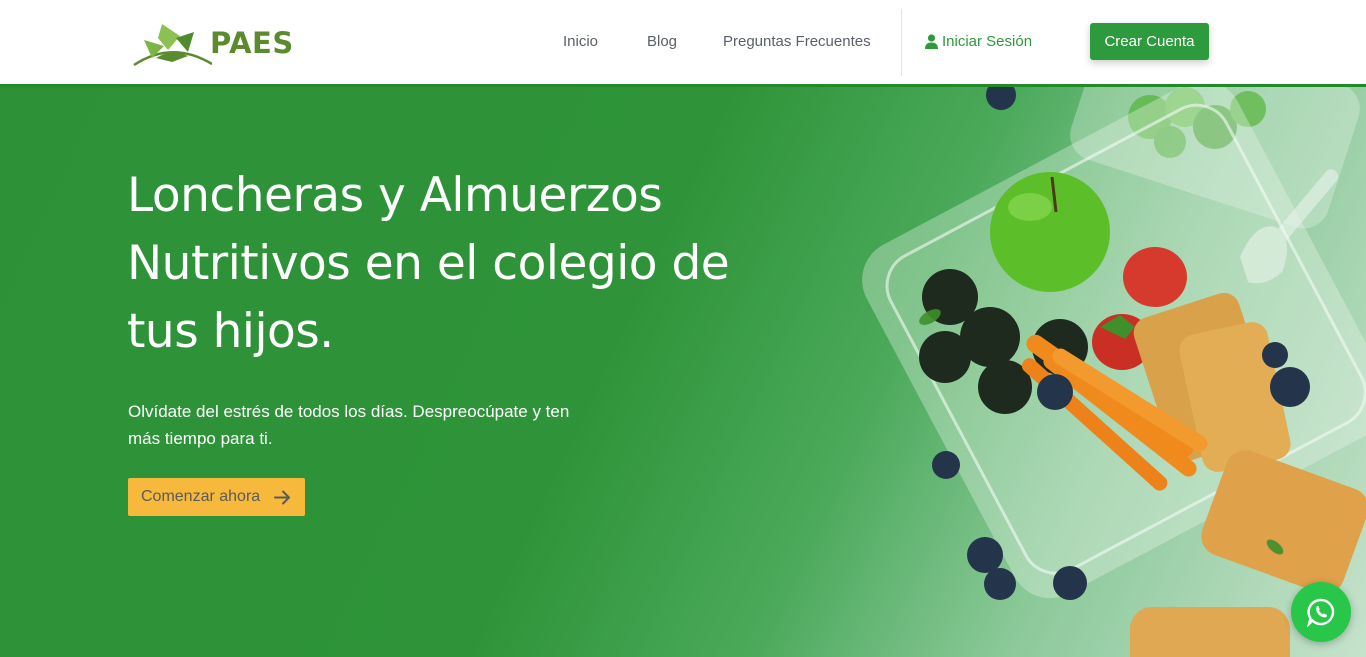  Describe the element at coordinates (987, 41) in the screenshot. I see `login-label: Iniciar Sesión` at that location.